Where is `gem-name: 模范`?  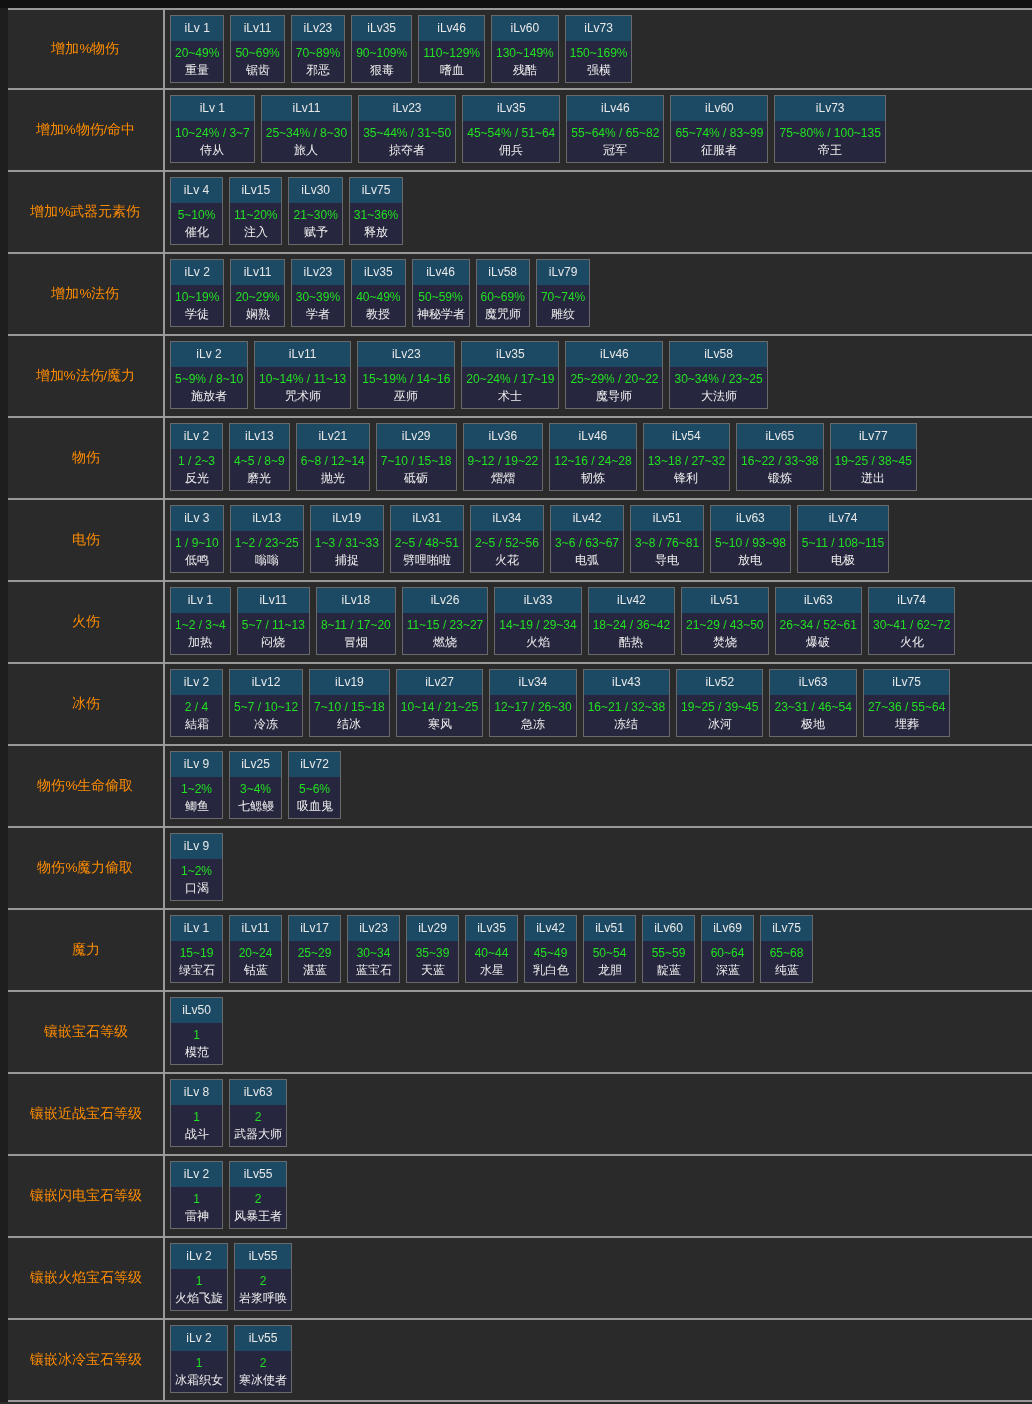
gem-name: 模范 is located at coordinates (196, 1052).